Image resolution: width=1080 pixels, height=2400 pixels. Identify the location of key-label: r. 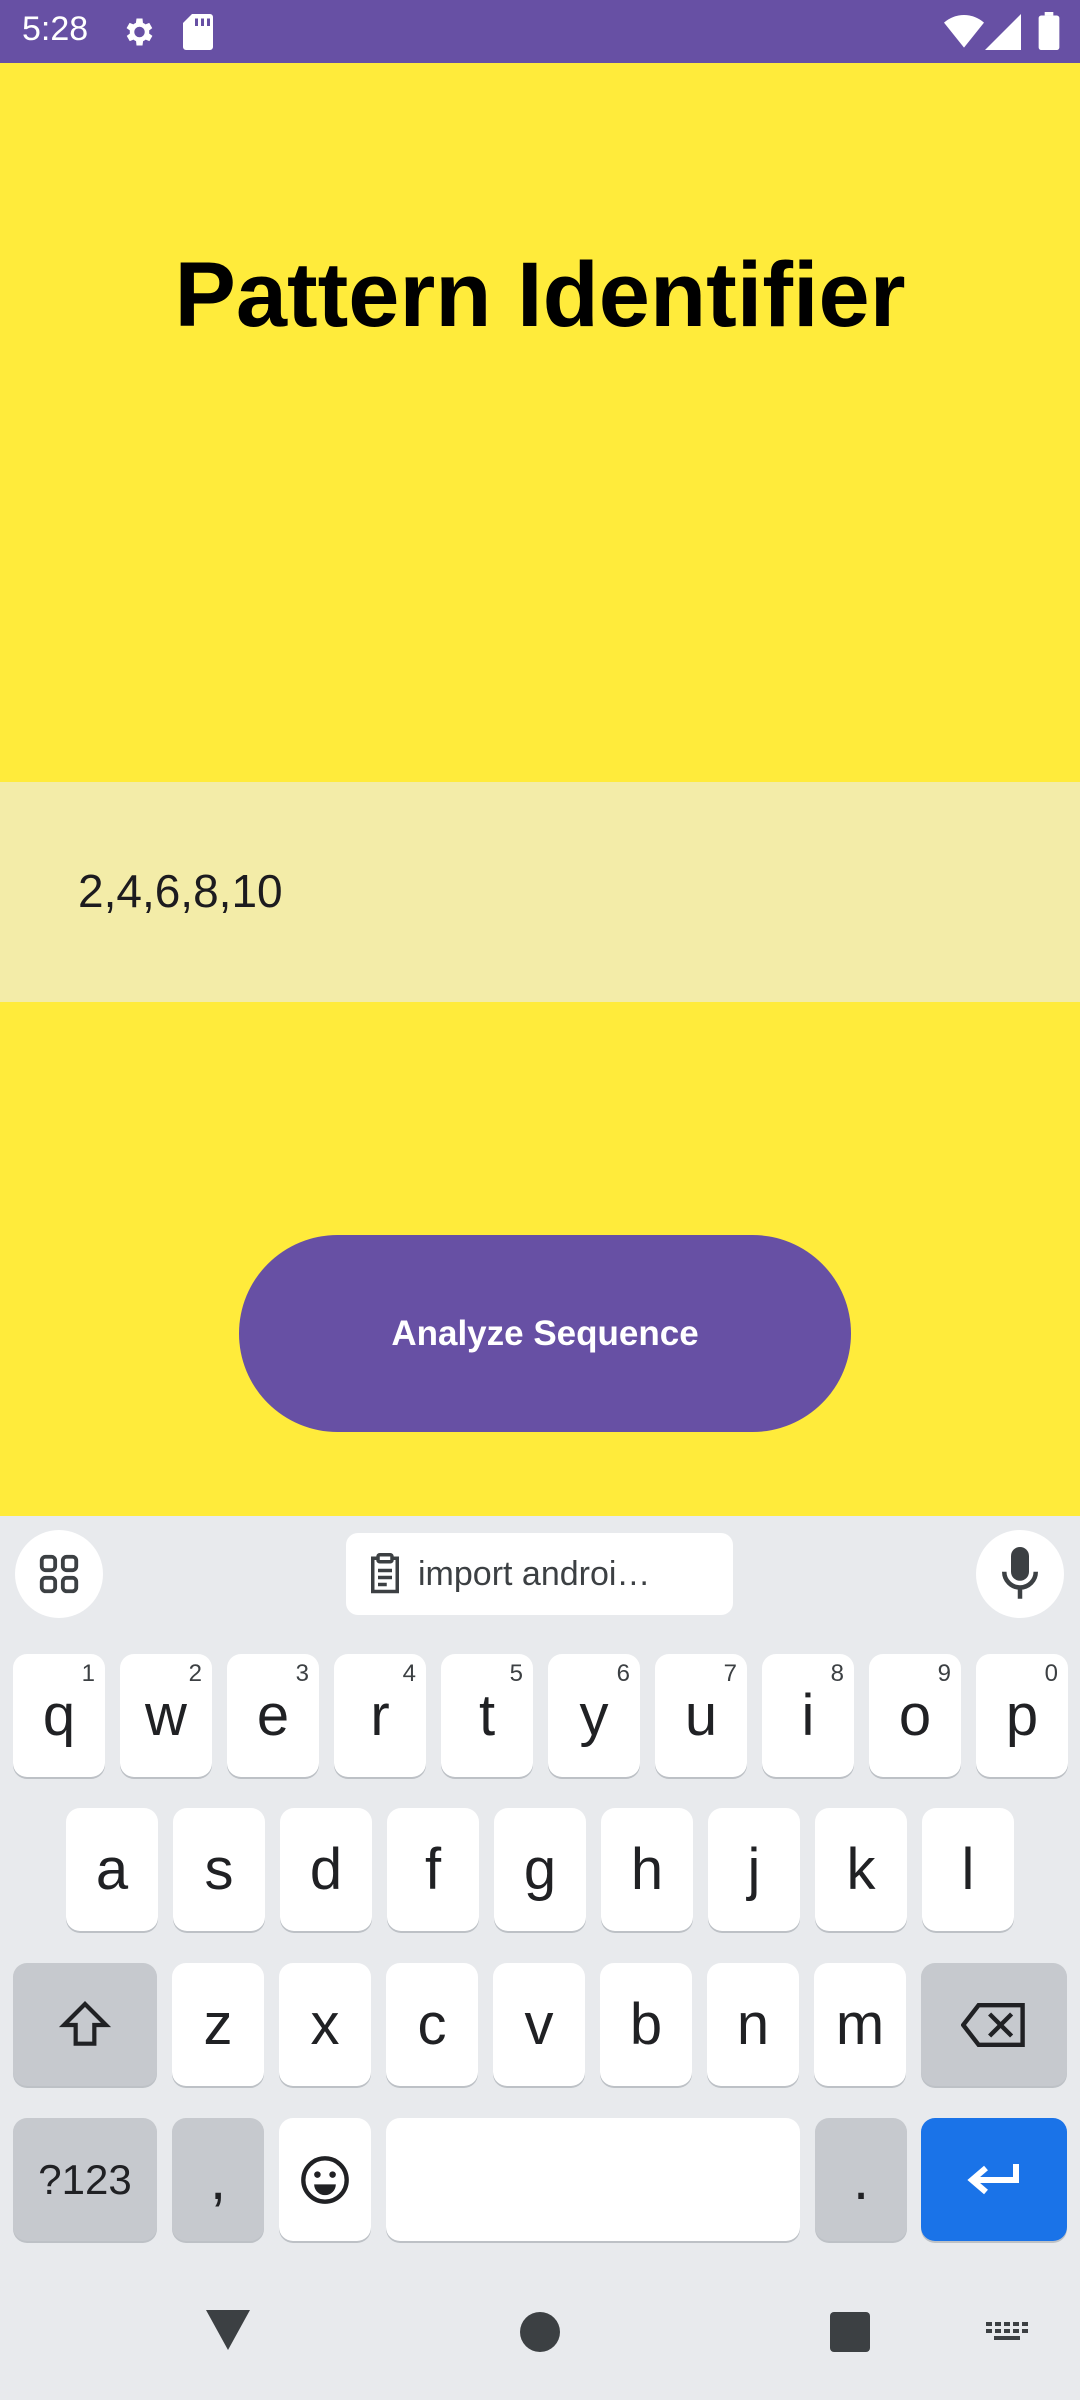
(380, 1715).